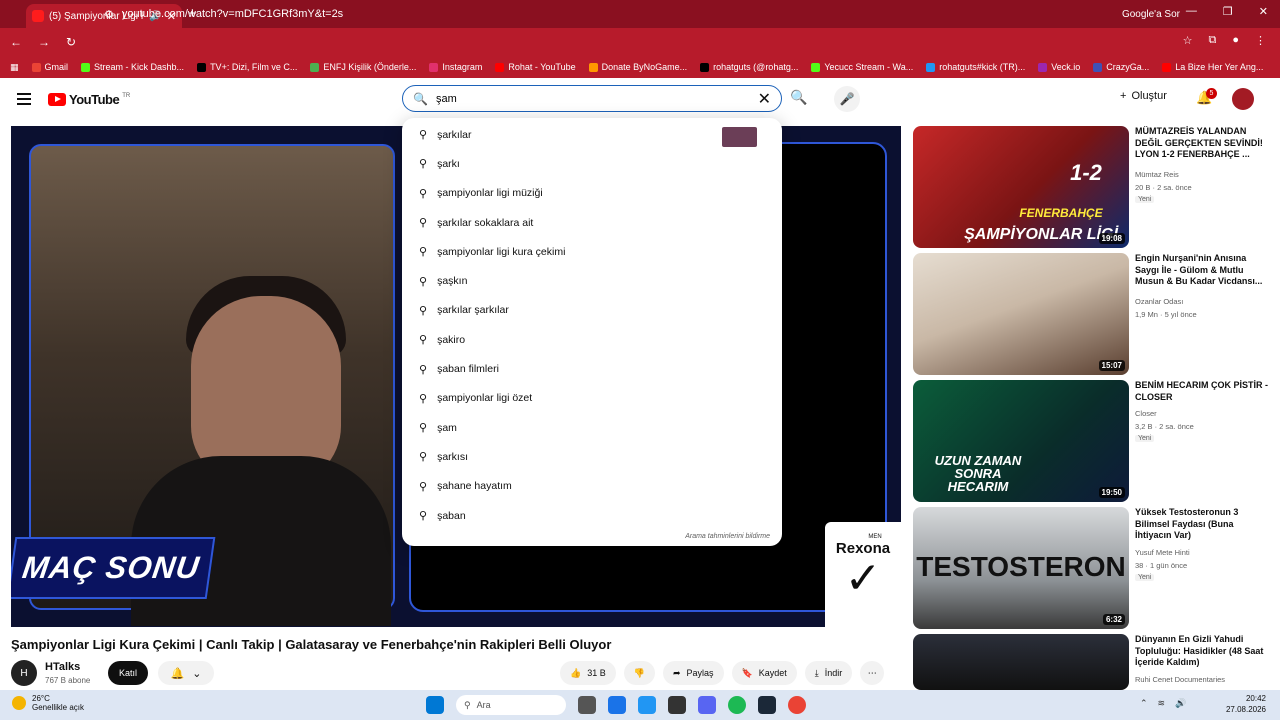  Describe the element at coordinates (71, 42) in the screenshot. I see `reload-icon: ↻` at that location.